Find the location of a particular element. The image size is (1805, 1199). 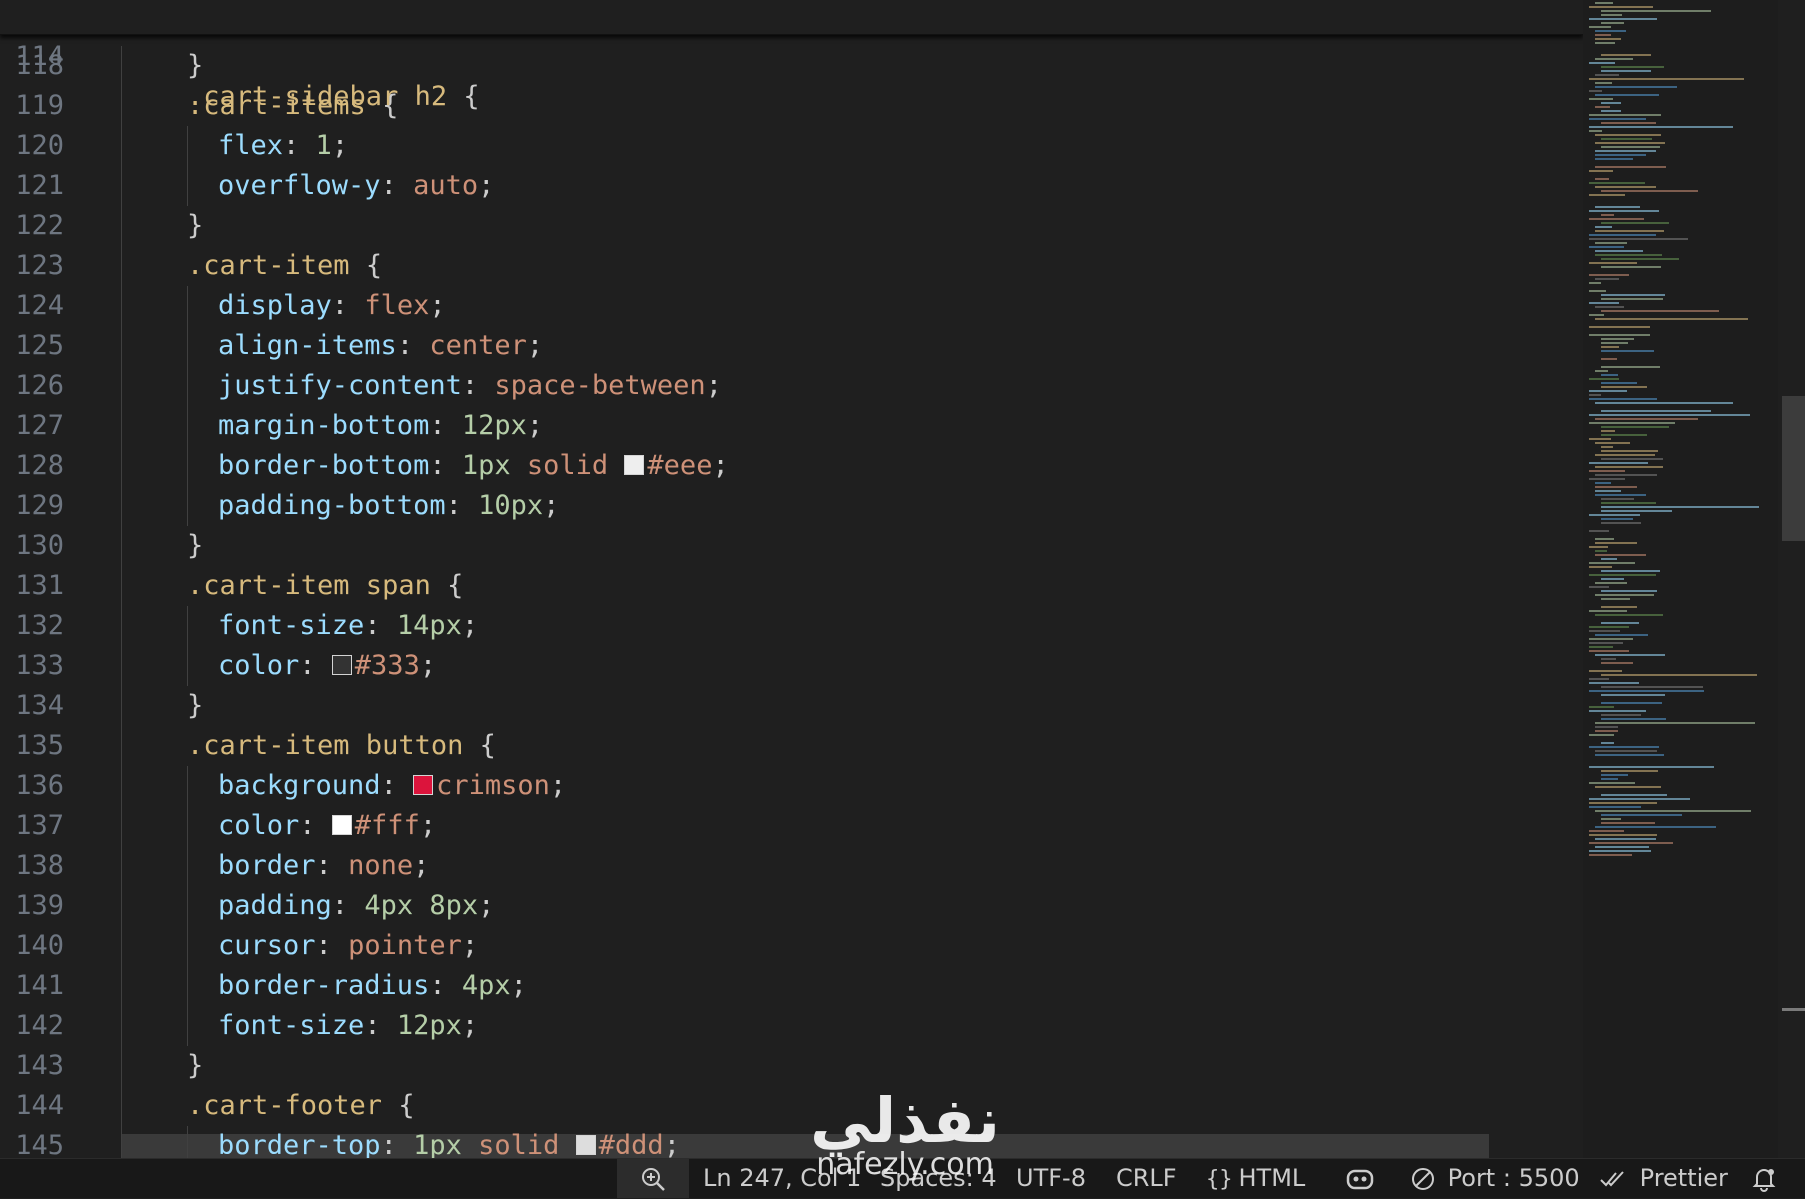

code-line: 126 justify-content: space-between; is located at coordinates (791, 386).